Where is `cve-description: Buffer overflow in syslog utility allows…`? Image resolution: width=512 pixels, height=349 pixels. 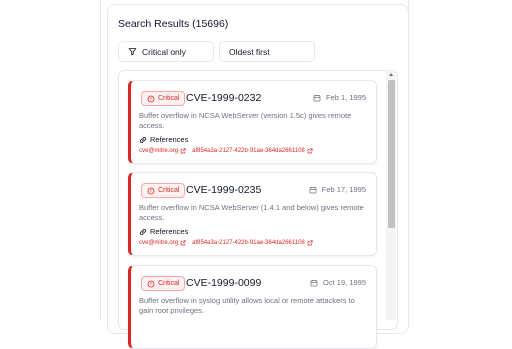
cve-description: Buffer overflow in syslog utility allows… is located at coordinates (254, 306).